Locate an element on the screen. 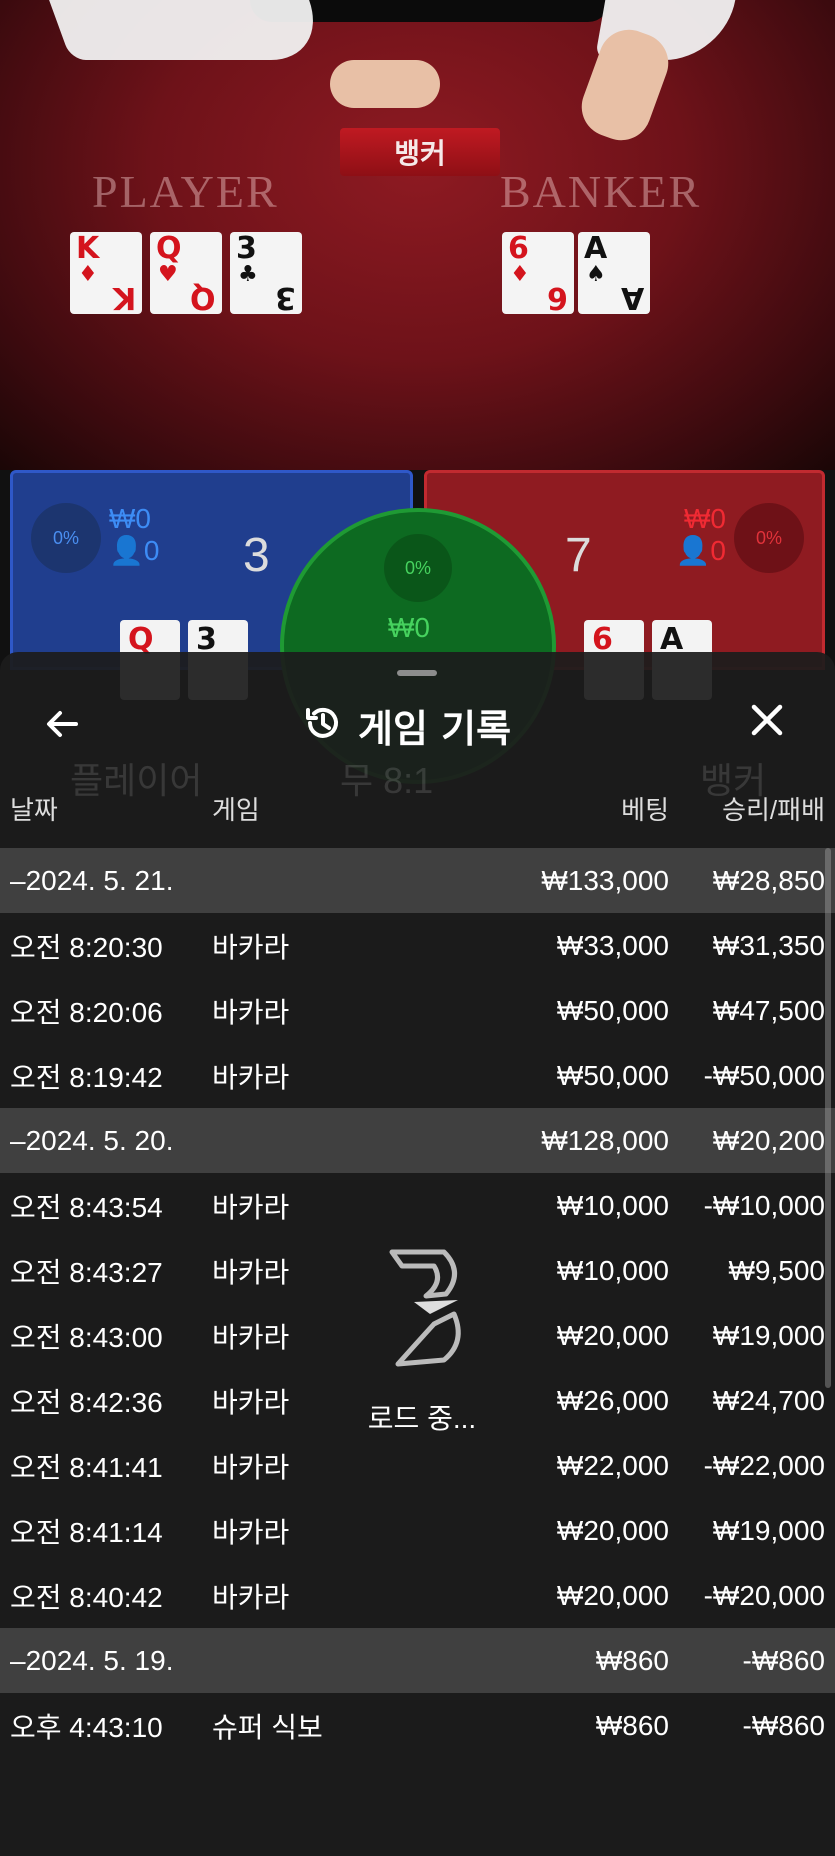  history-row: 오전 8:20:30 바카라 ₩33,000 ₩31,350 is located at coordinates (417, 945).